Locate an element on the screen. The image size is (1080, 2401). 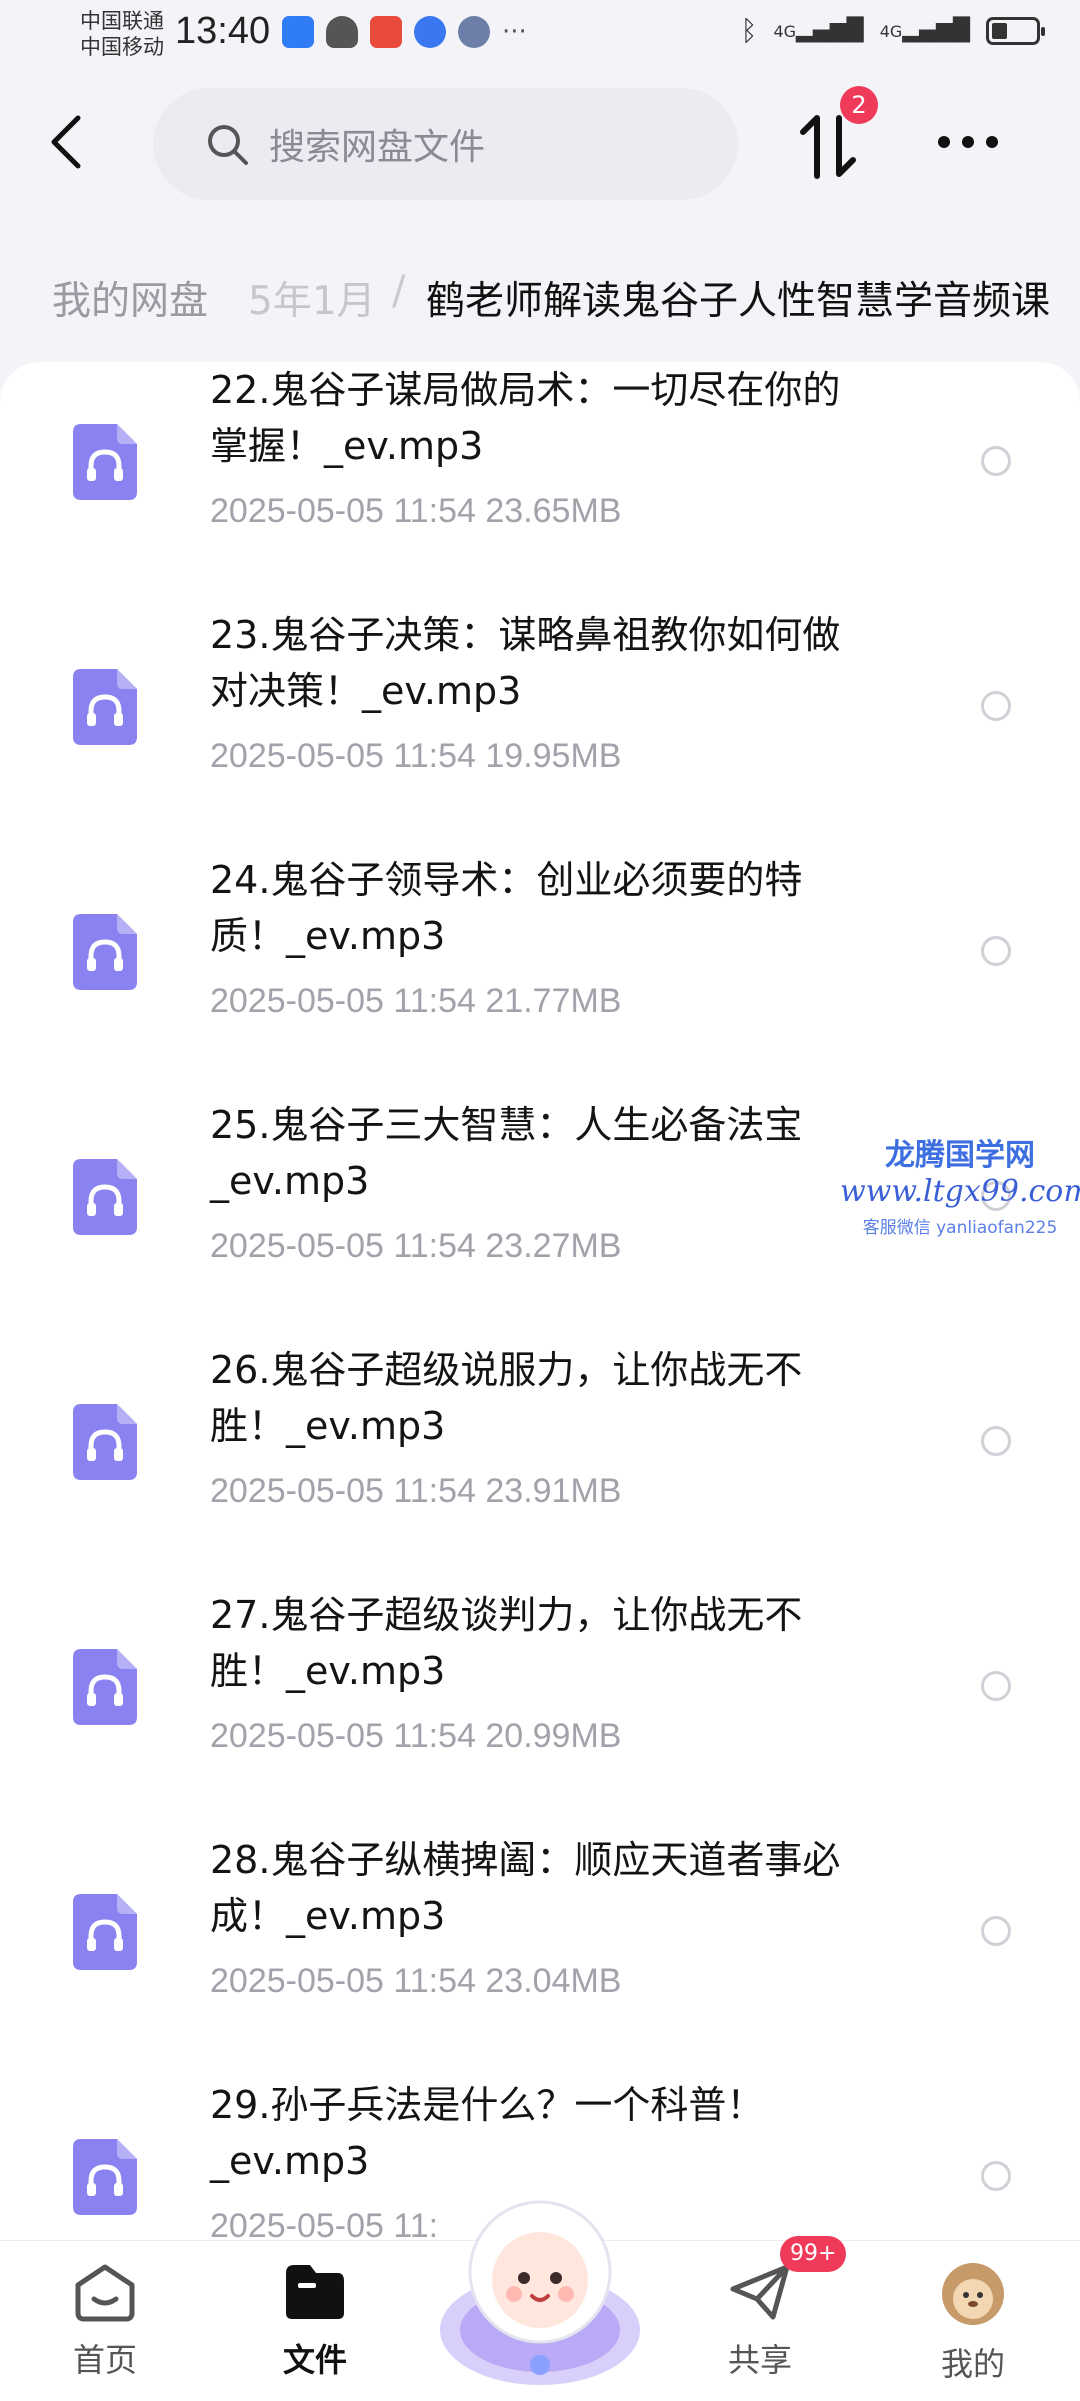
breadcrumb: 5年1月 我的网盘 / 鹤老师解读鬼谷子人性智慧学音频课 is located at coordinates (540, 295).